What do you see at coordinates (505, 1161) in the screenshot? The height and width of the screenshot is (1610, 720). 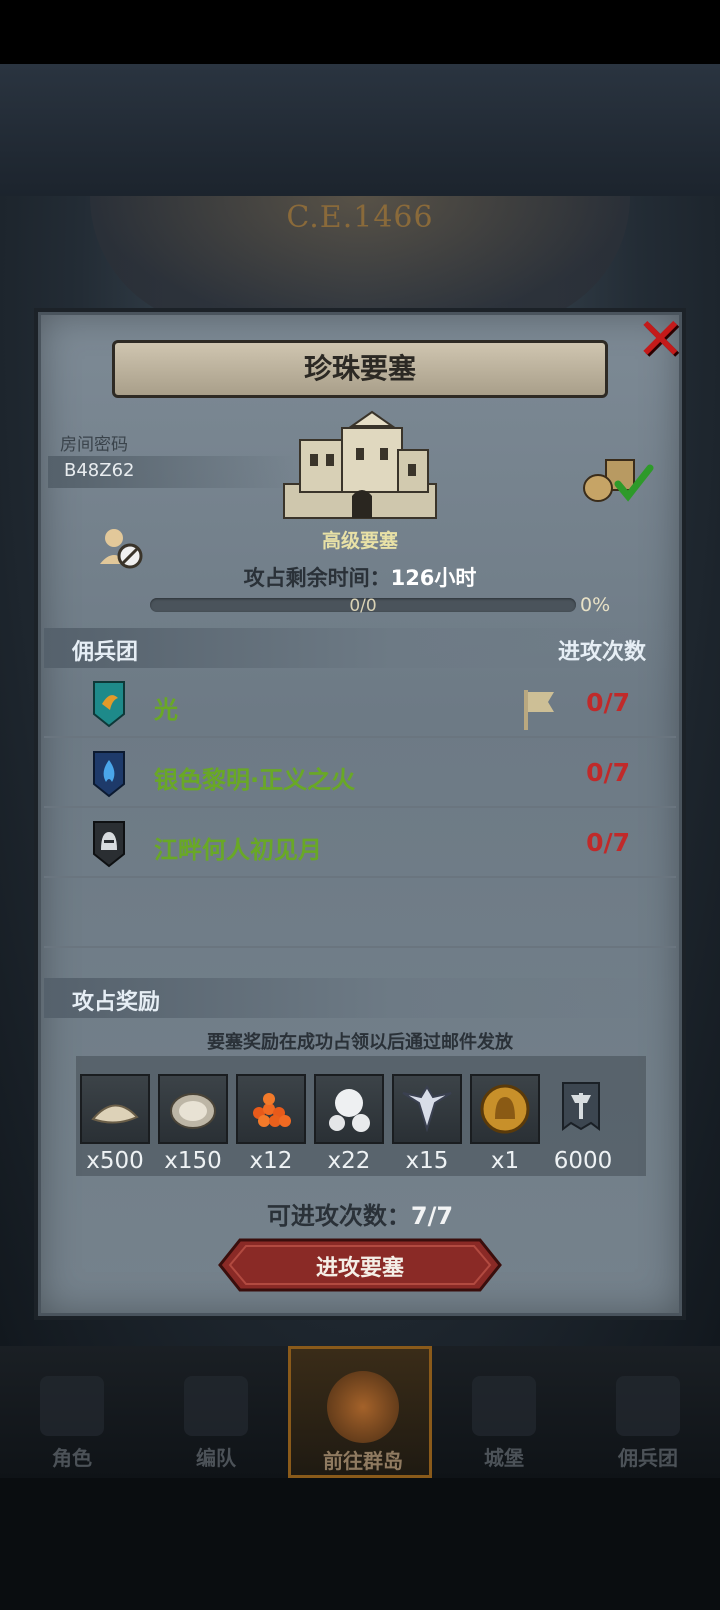 I see `reward-qty: x1` at bounding box center [505, 1161].